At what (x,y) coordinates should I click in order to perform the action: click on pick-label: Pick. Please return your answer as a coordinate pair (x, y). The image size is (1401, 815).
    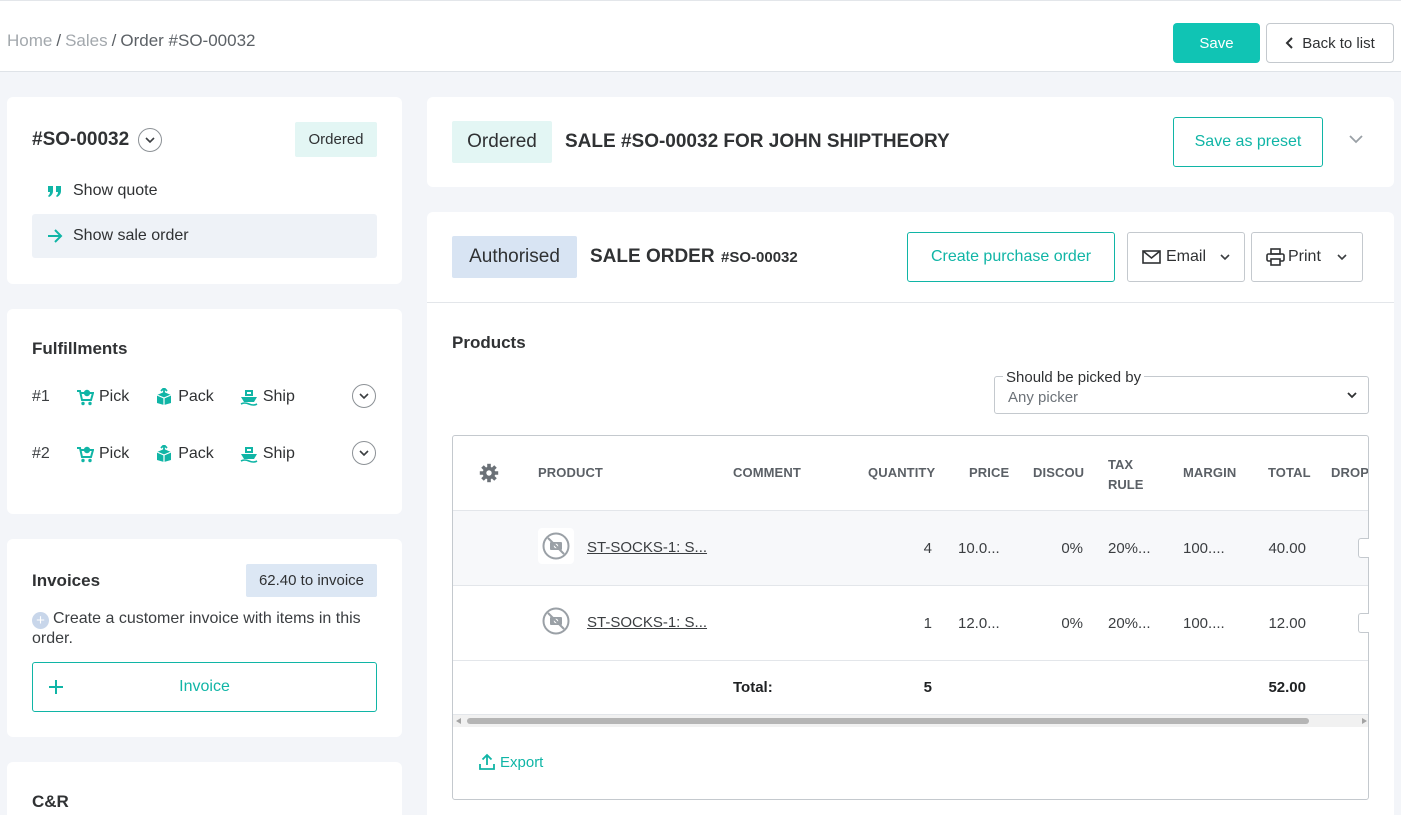
    Looking at the image, I should click on (114, 396).